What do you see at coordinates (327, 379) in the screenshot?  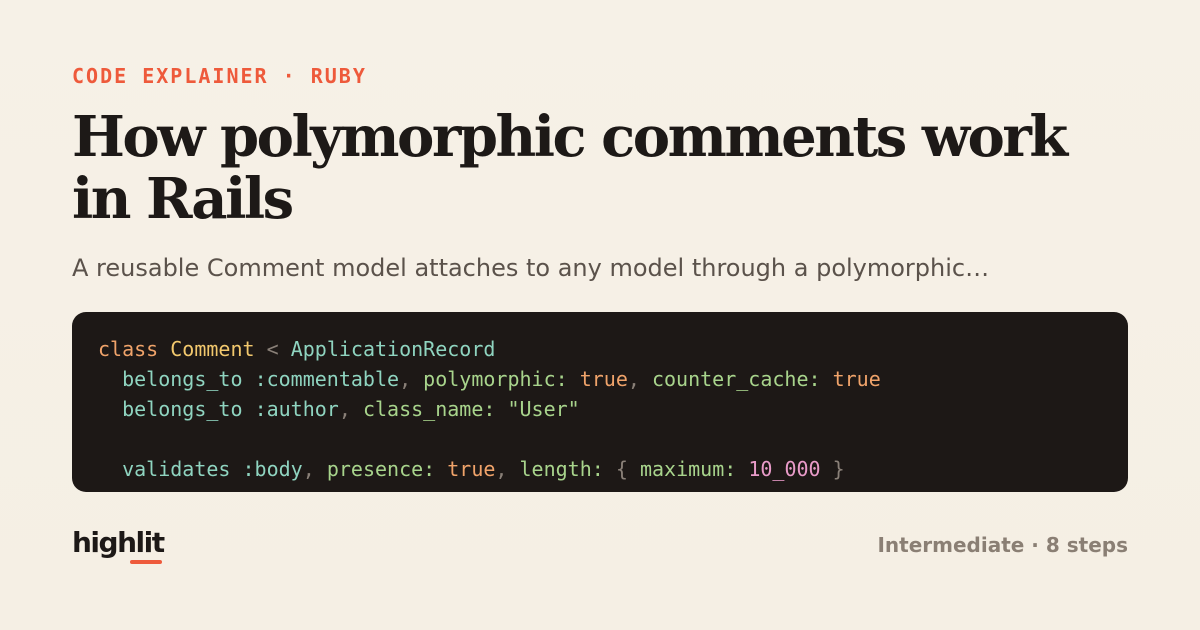 I see `code-symbol: :commentable` at bounding box center [327, 379].